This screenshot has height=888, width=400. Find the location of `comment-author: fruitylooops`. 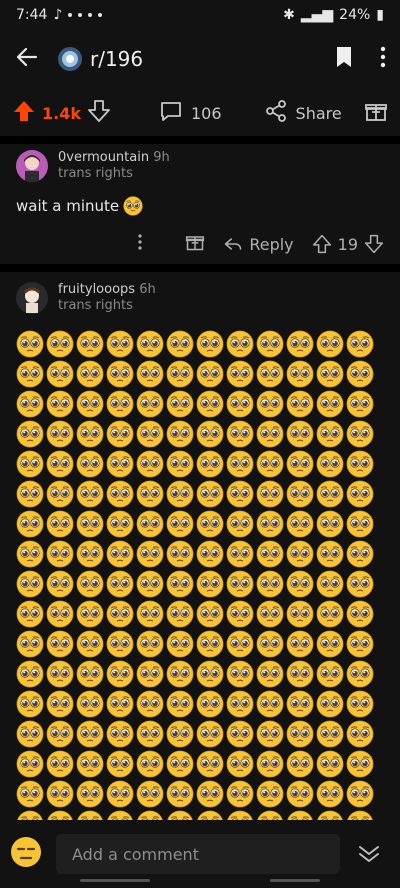

comment-author: fruitylooops is located at coordinates (96, 289).